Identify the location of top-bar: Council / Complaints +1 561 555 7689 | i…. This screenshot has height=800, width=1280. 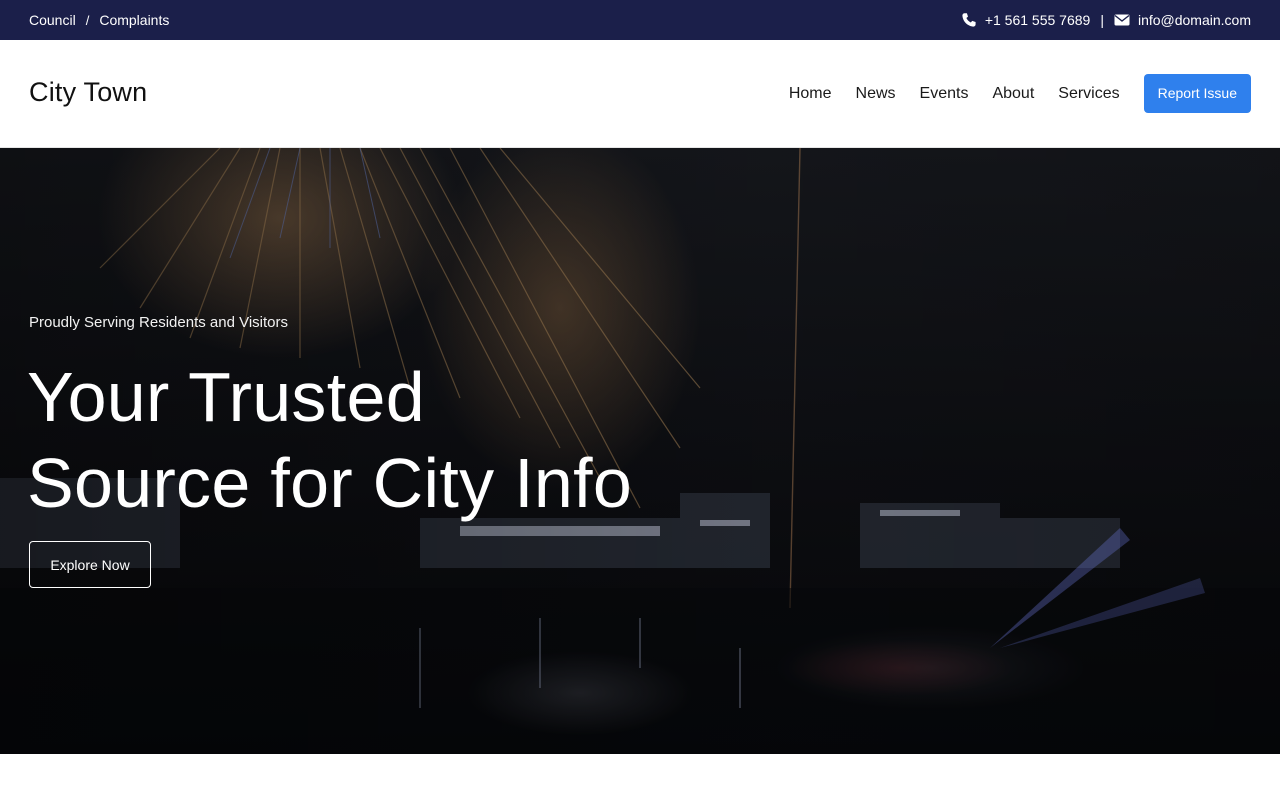
(640, 20).